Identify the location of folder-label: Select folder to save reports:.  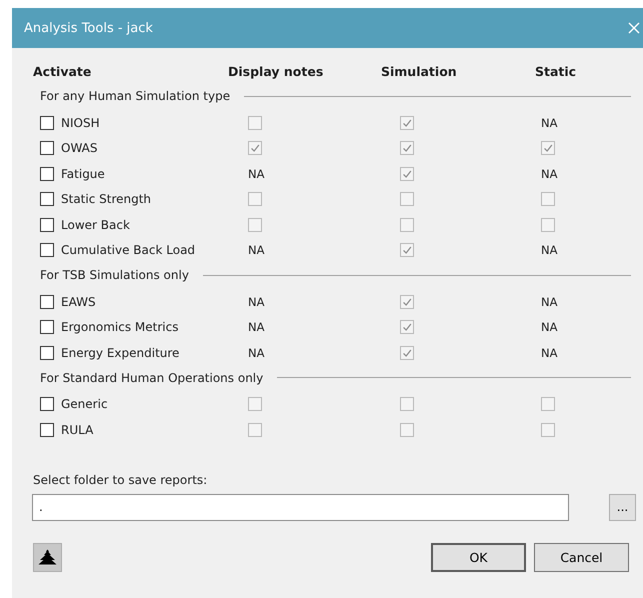
(120, 479).